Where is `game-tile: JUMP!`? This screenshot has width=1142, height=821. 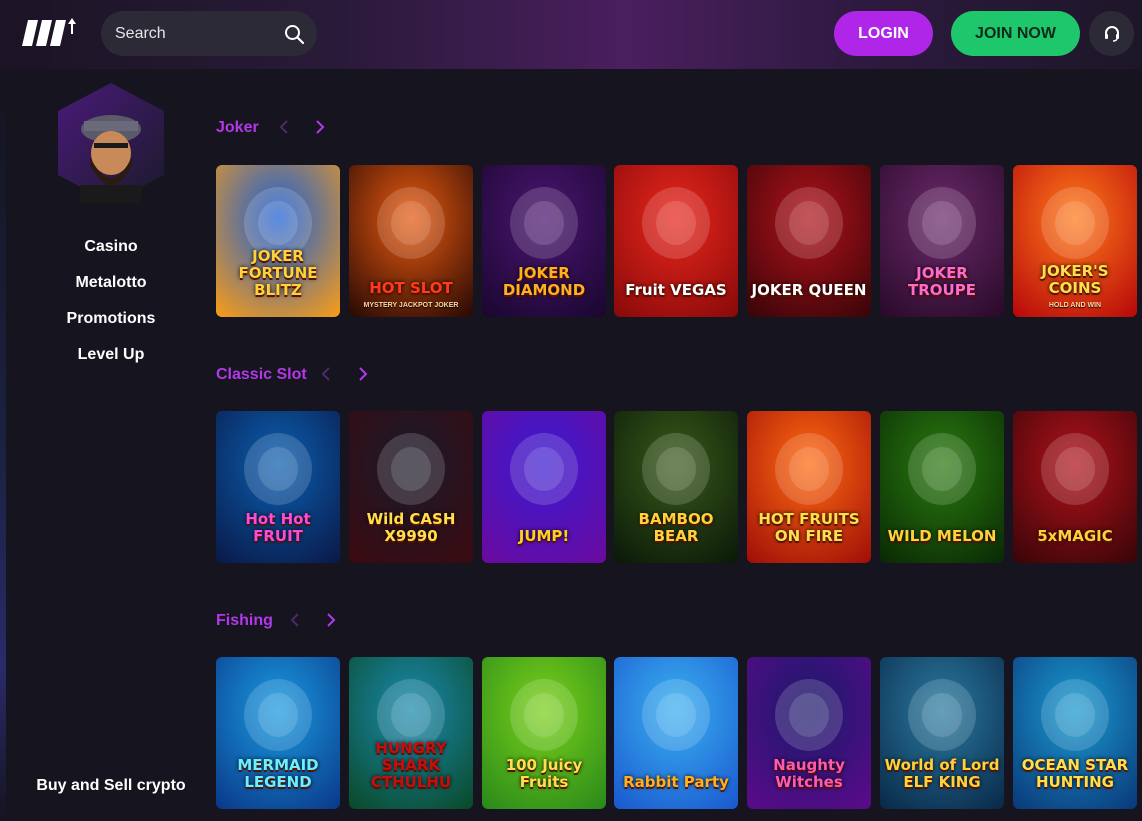
game-tile: JUMP! is located at coordinates (544, 487).